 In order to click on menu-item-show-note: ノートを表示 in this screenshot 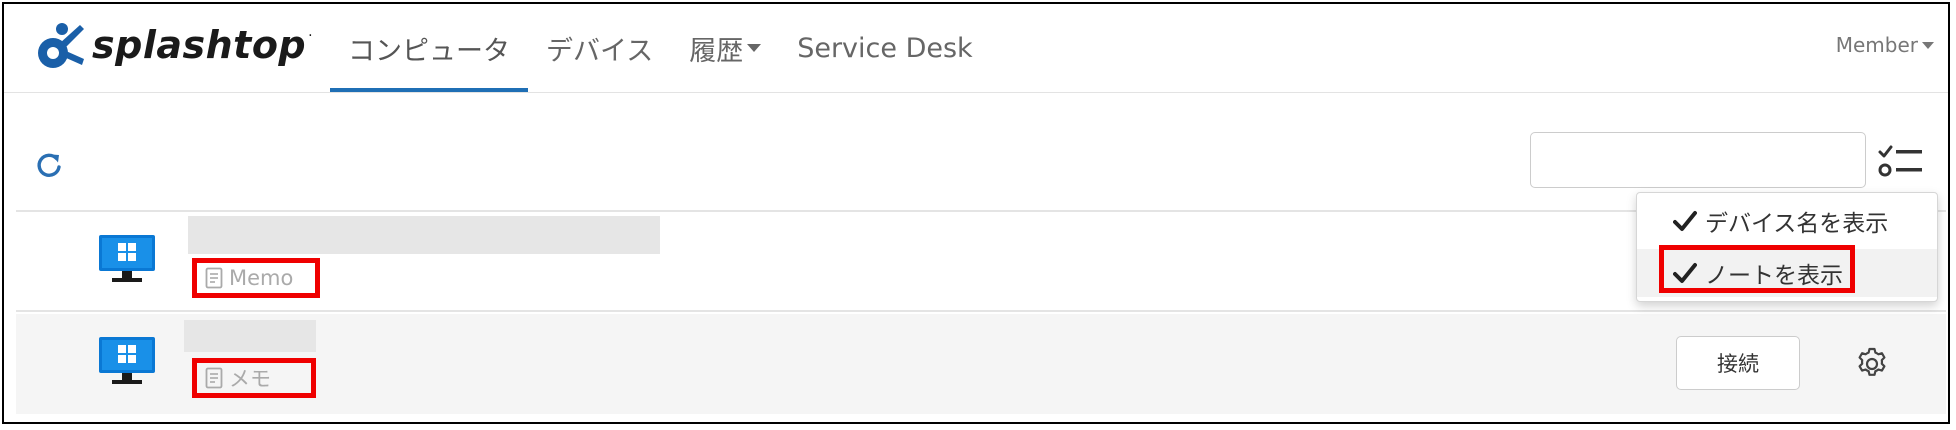, I will do `click(1787, 273)`.